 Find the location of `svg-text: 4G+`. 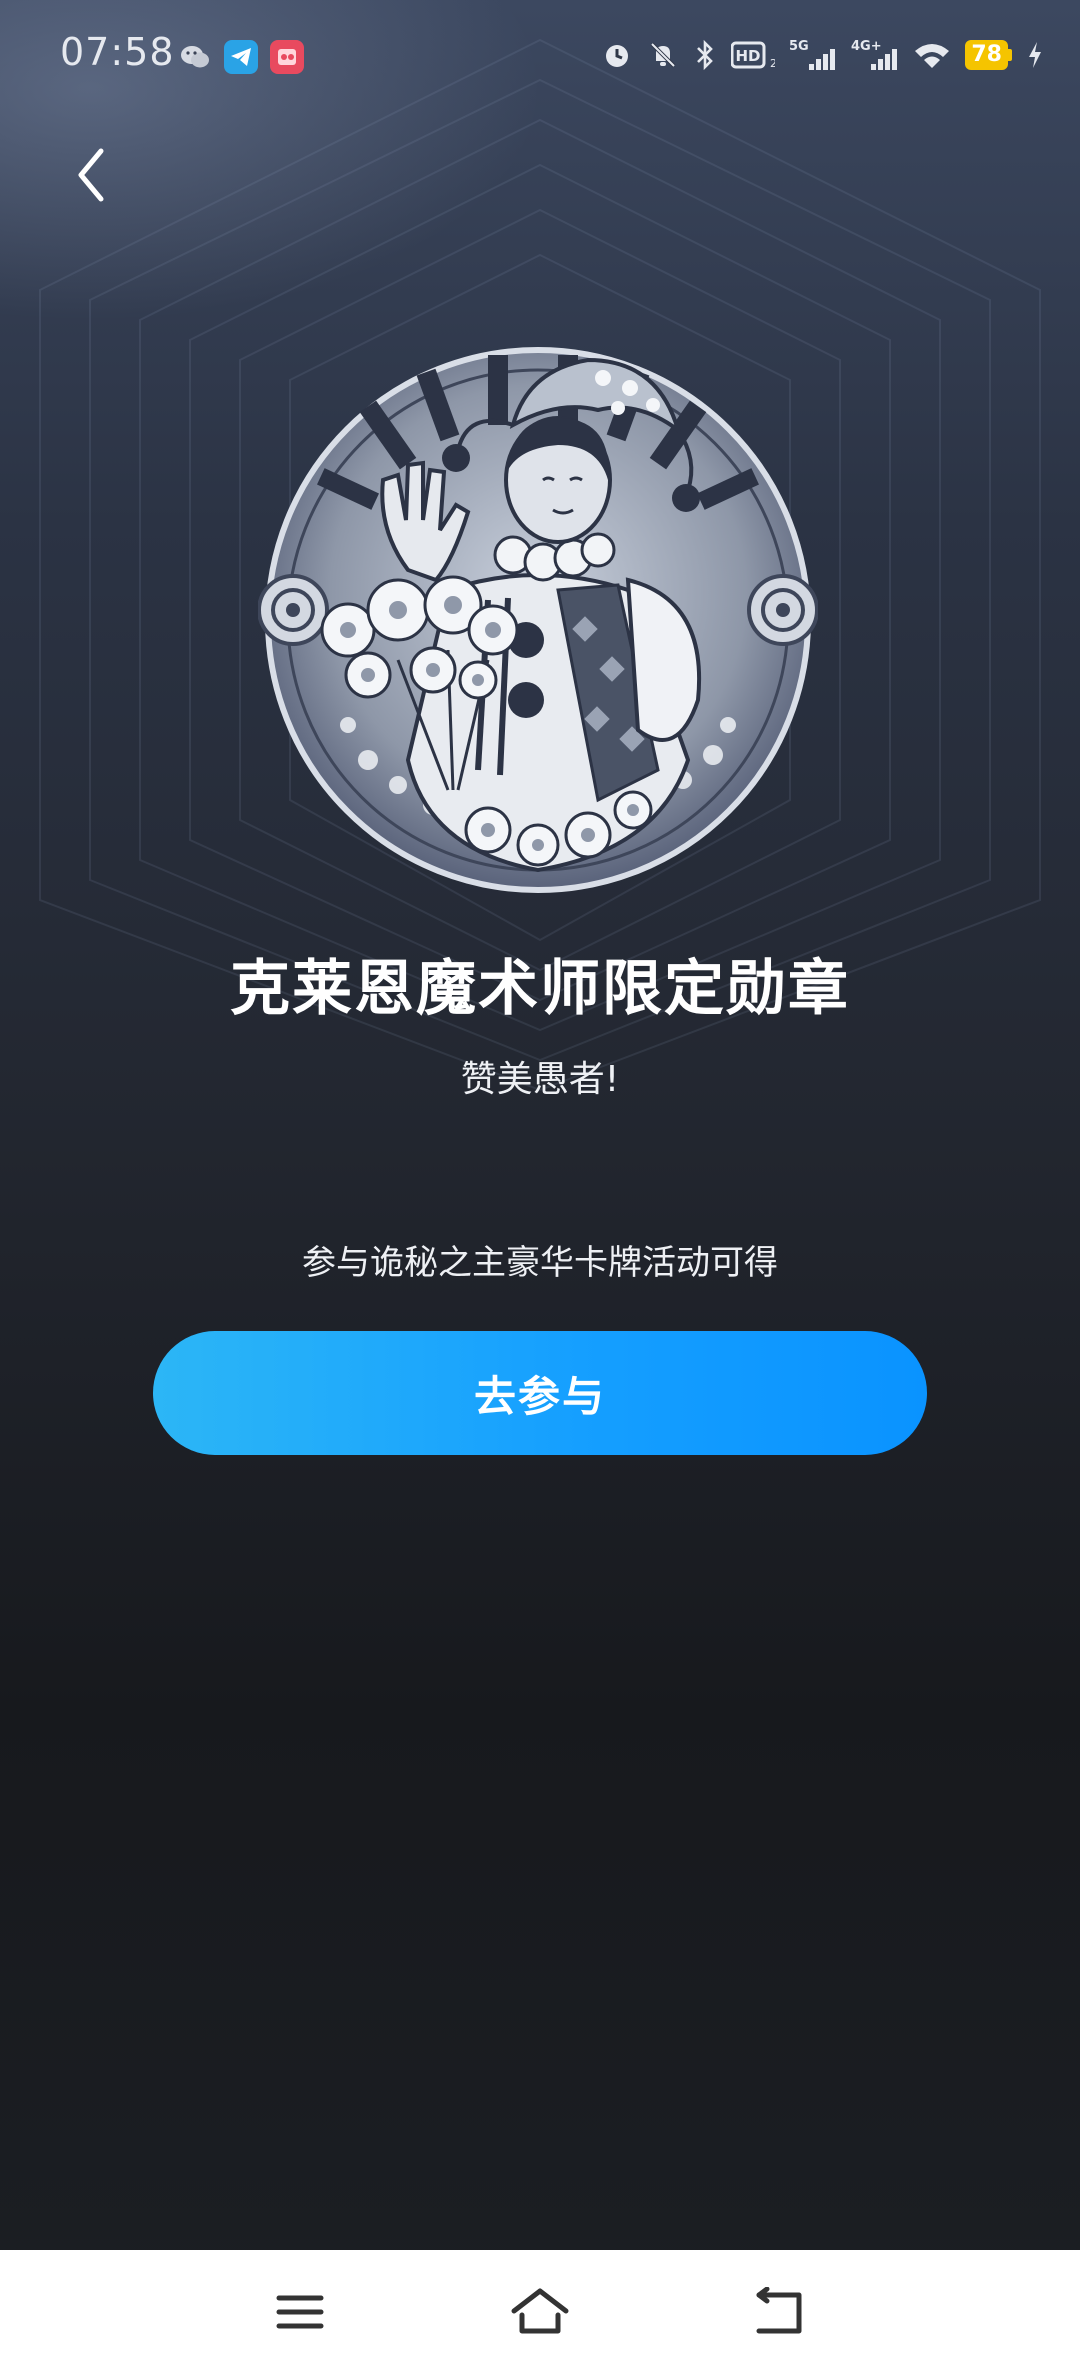

svg-text: 4G+ is located at coordinates (866, 46).